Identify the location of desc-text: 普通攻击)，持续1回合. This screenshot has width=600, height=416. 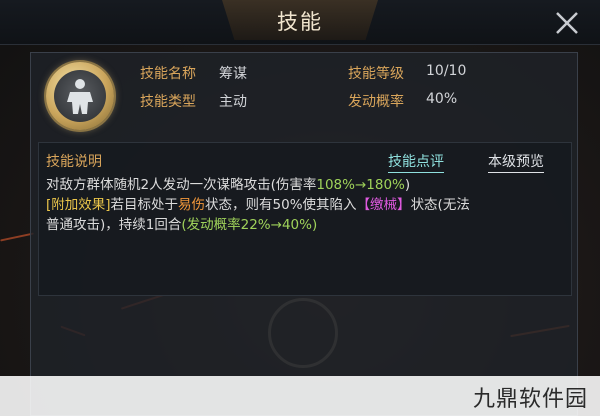
(114, 225).